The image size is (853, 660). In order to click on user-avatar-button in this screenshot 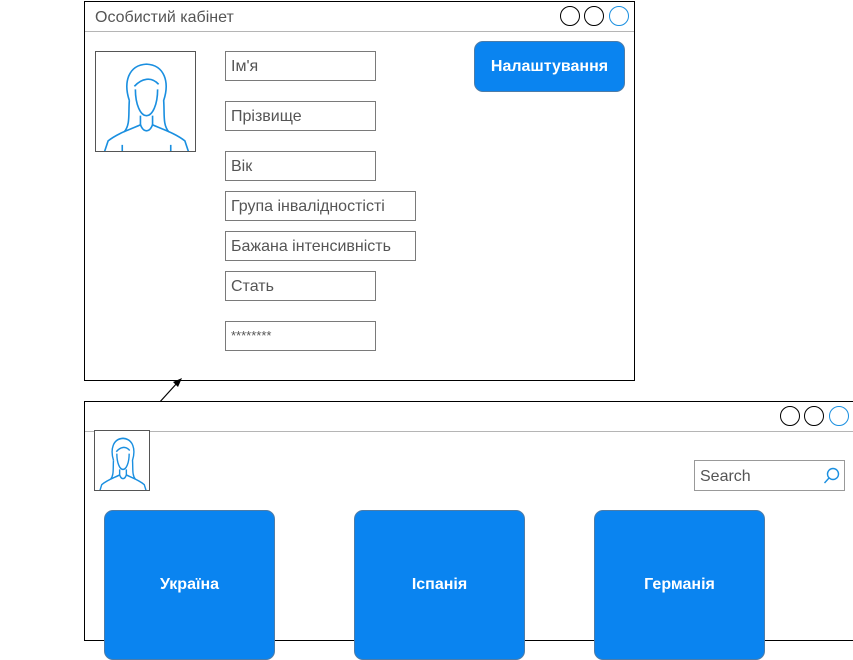, I will do `click(122, 460)`.